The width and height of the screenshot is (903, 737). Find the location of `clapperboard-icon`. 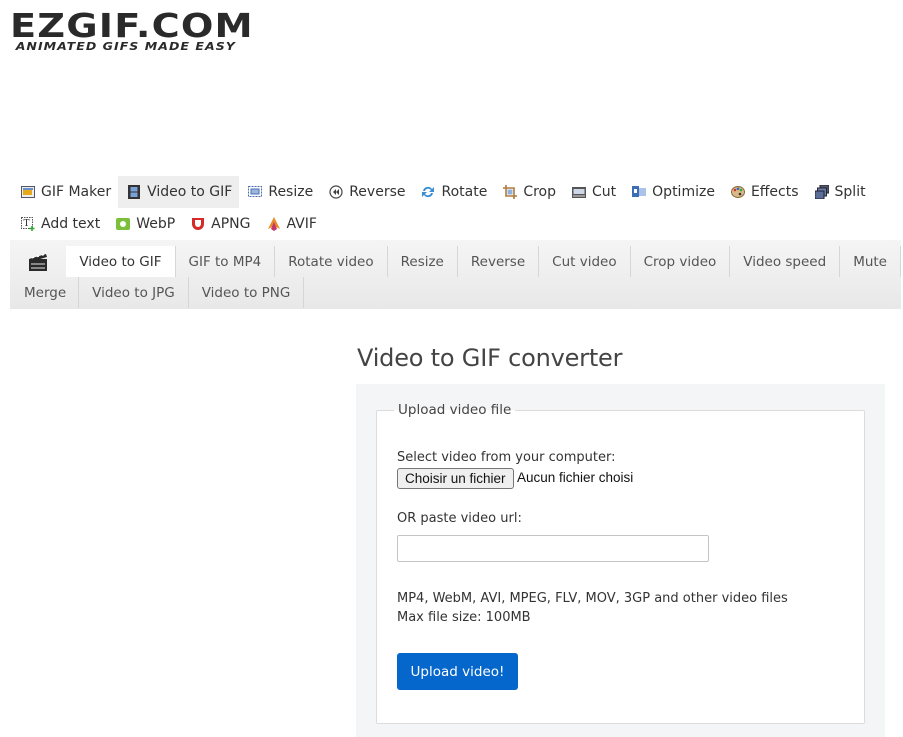

clapperboard-icon is located at coordinates (38, 261).